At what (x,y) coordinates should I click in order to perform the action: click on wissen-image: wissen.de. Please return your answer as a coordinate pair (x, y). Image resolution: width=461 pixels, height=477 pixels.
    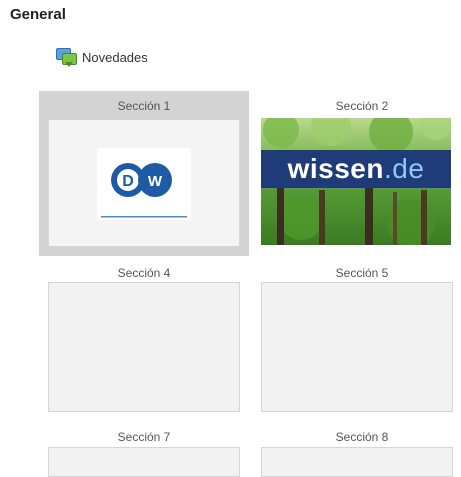
    Looking at the image, I should click on (356, 181).